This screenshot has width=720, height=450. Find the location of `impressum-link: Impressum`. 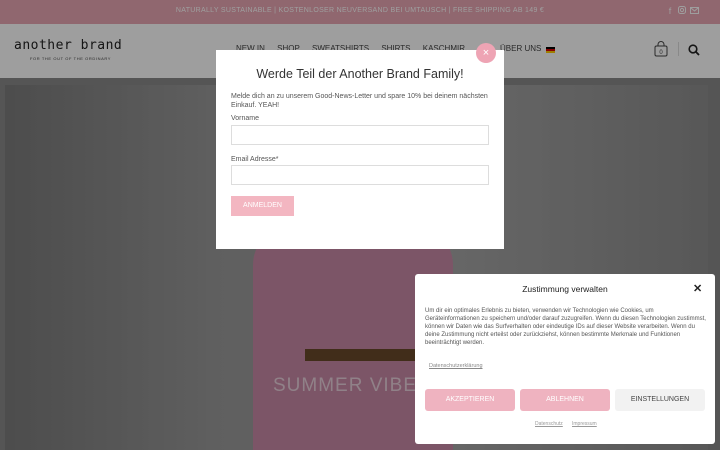

impressum-link: Impressum is located at coordinates (584, 424).